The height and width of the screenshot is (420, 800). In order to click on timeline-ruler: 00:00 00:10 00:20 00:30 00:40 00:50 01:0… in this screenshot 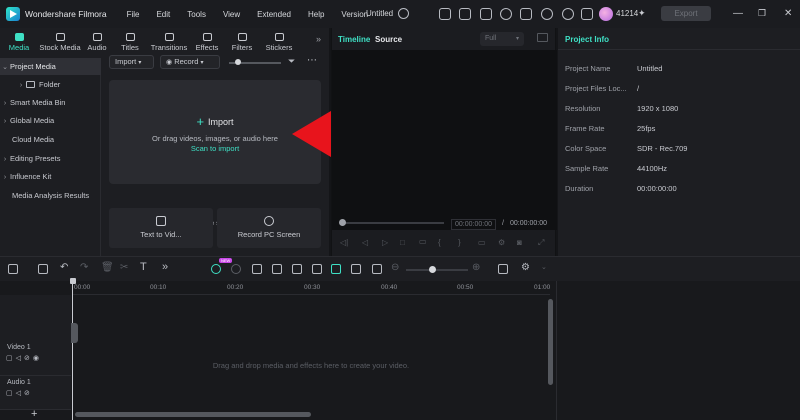, I will do `click(311, 288)`.